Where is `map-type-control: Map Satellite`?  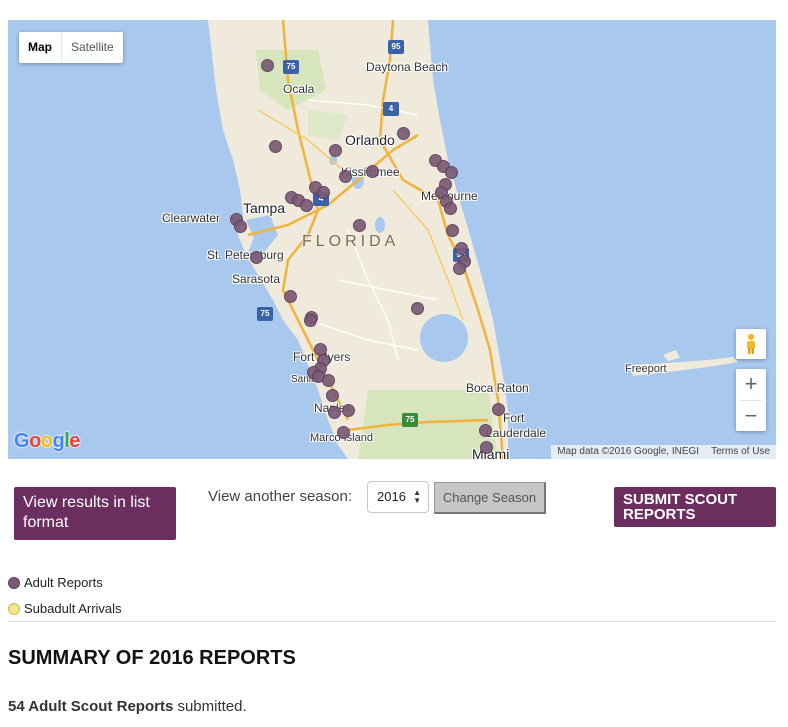 map-type-control: Map Satellite is located at coordinates (71, 47).